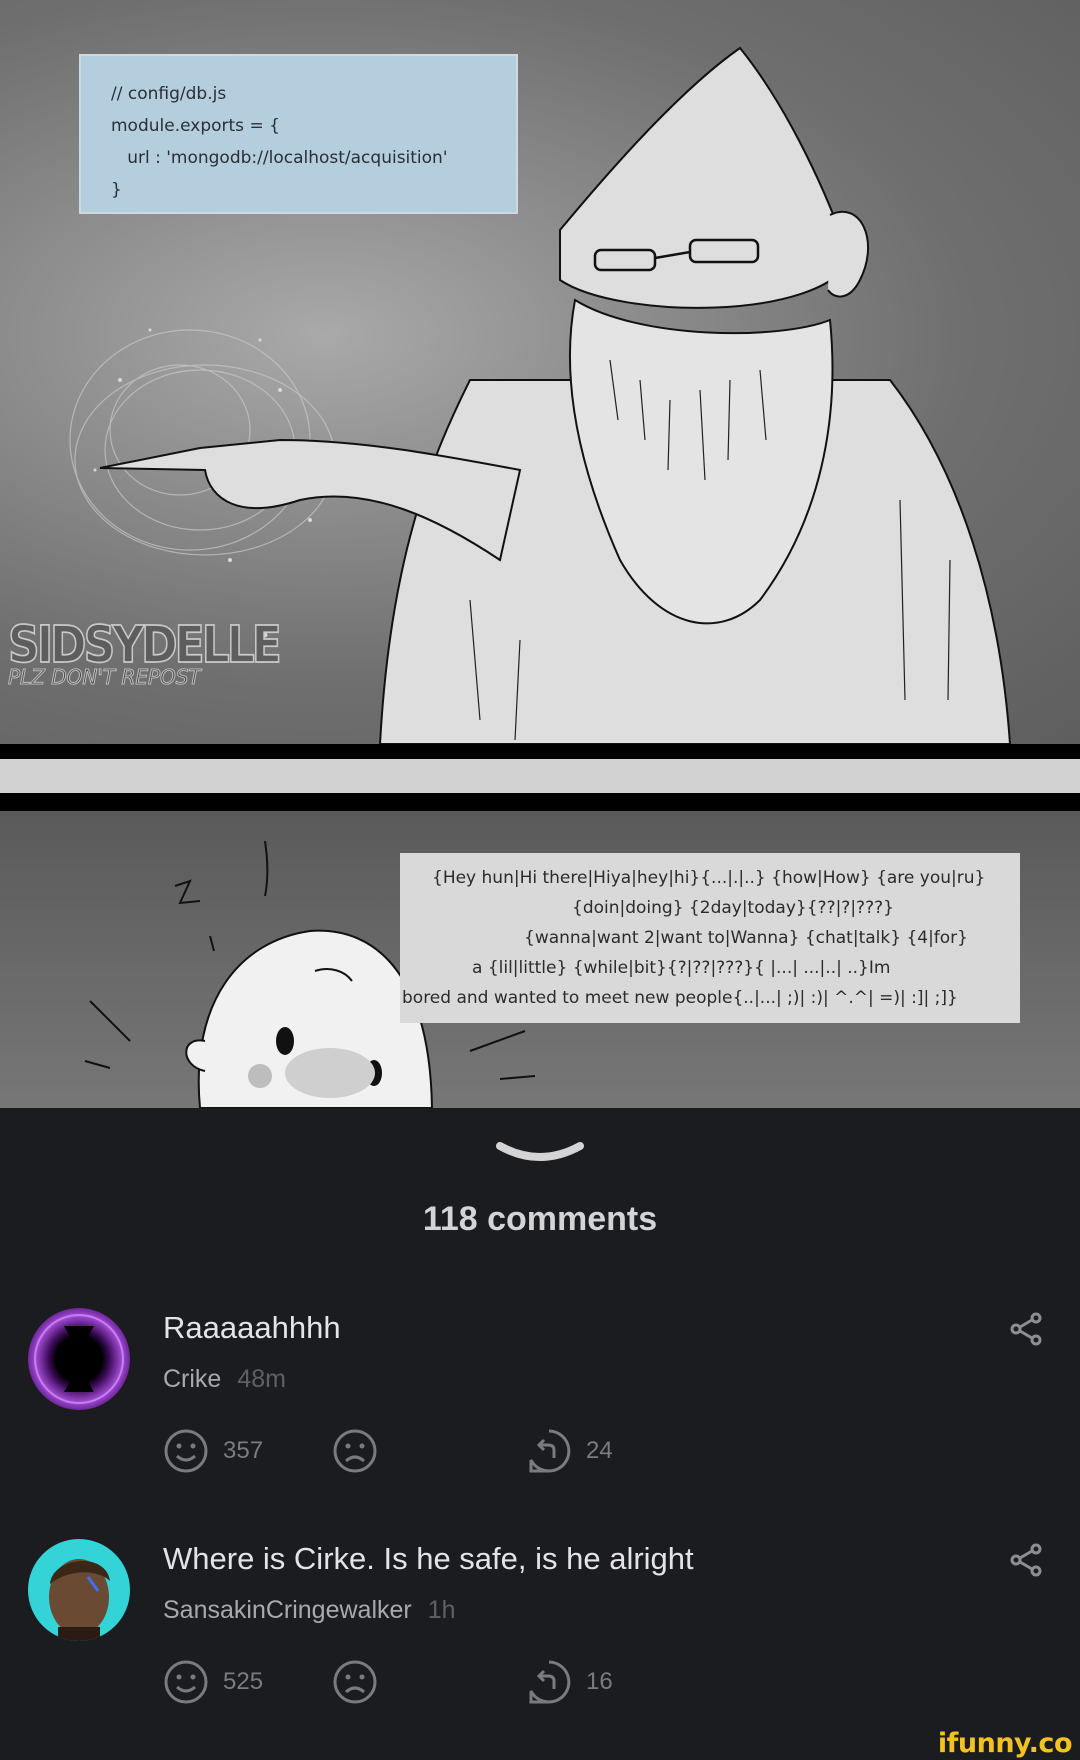  I want to click on watermark-name: SIDSYDELLE, so click(144, 645).